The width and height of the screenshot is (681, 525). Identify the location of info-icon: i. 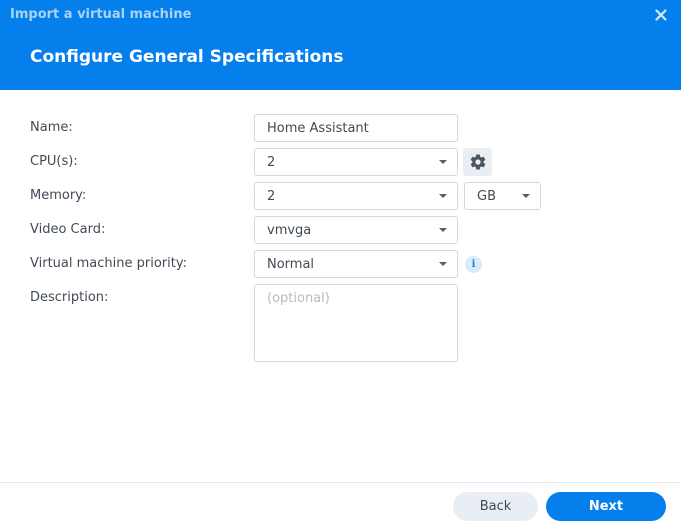
(473, 264).